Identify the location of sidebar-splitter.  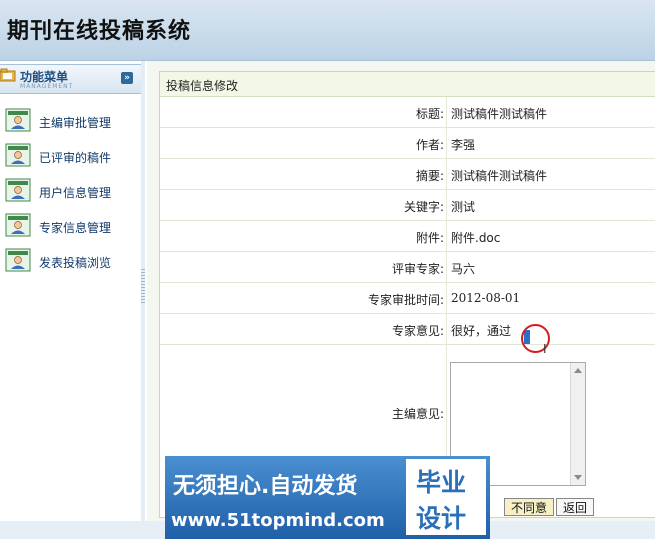
(143, 300).